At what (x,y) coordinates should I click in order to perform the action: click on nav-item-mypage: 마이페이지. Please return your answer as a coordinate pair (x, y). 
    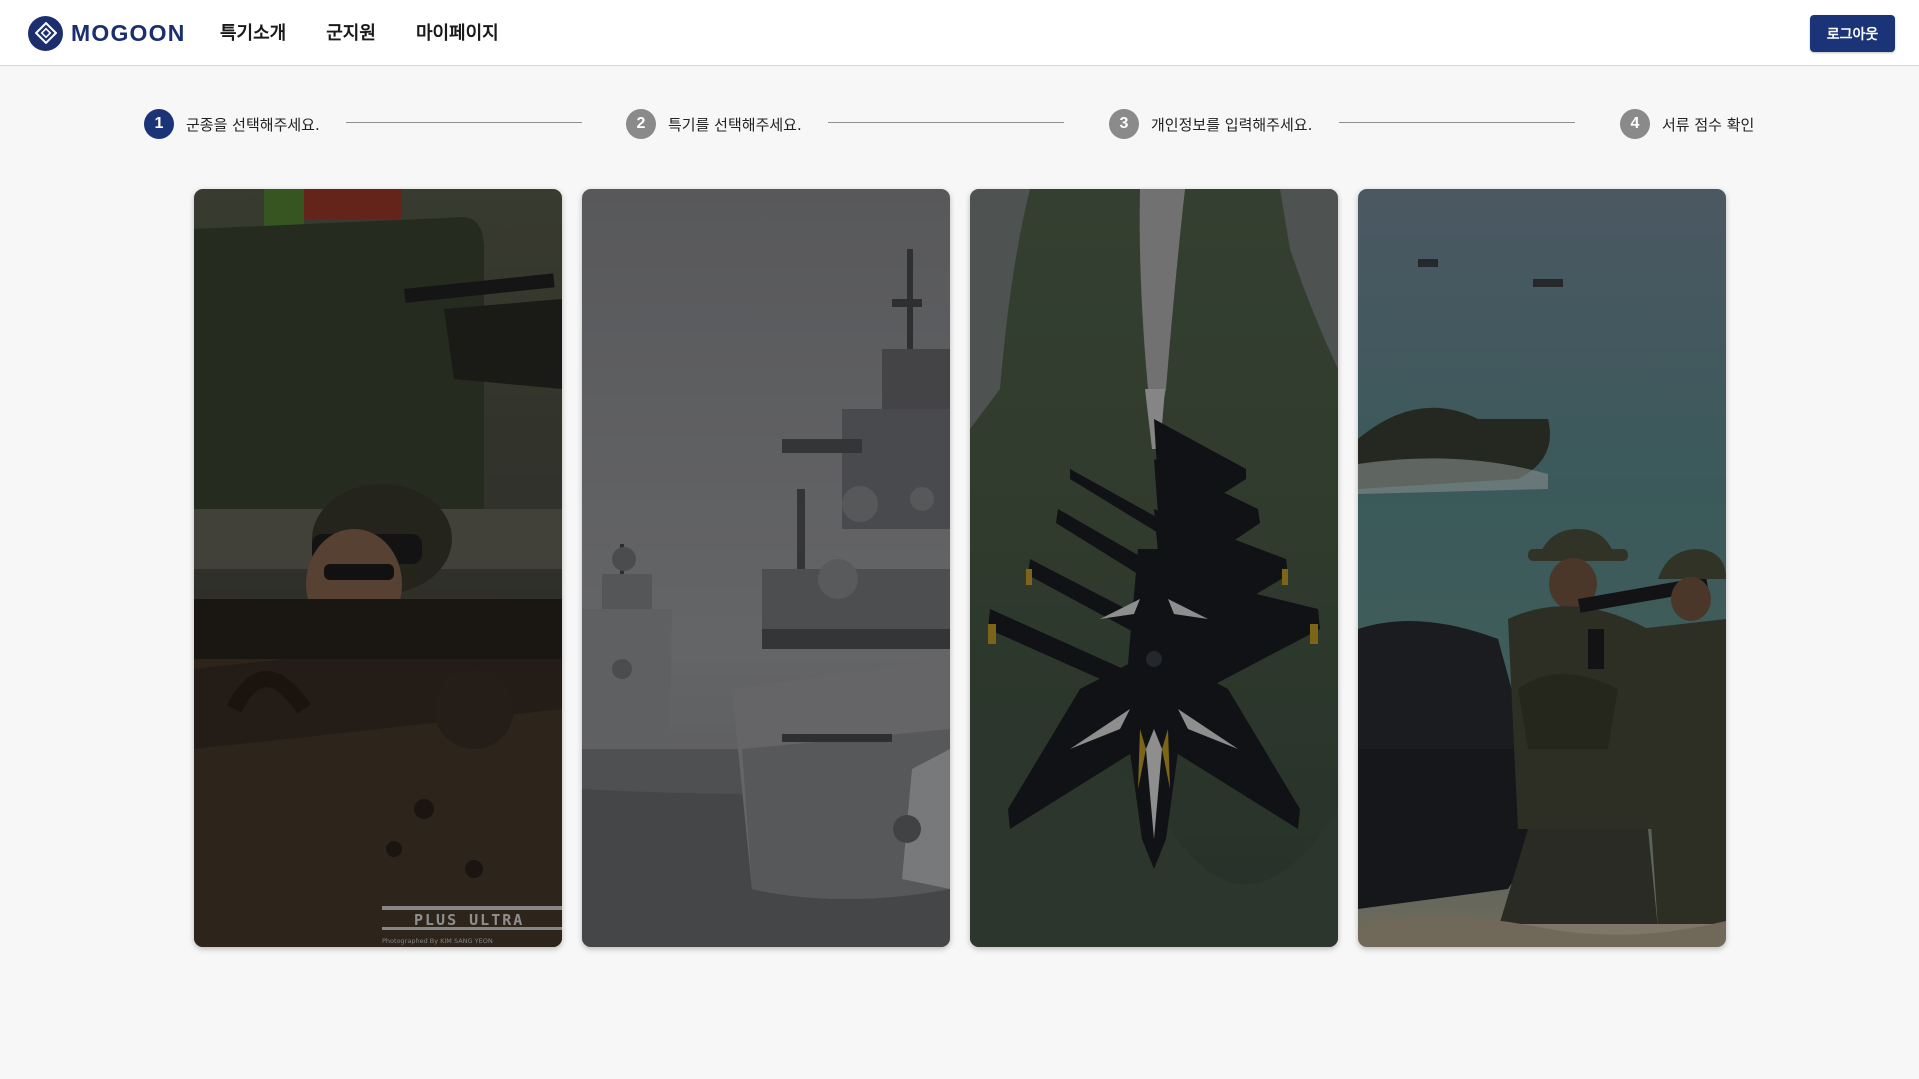
    Looking at the image, I should click on (457, 32).